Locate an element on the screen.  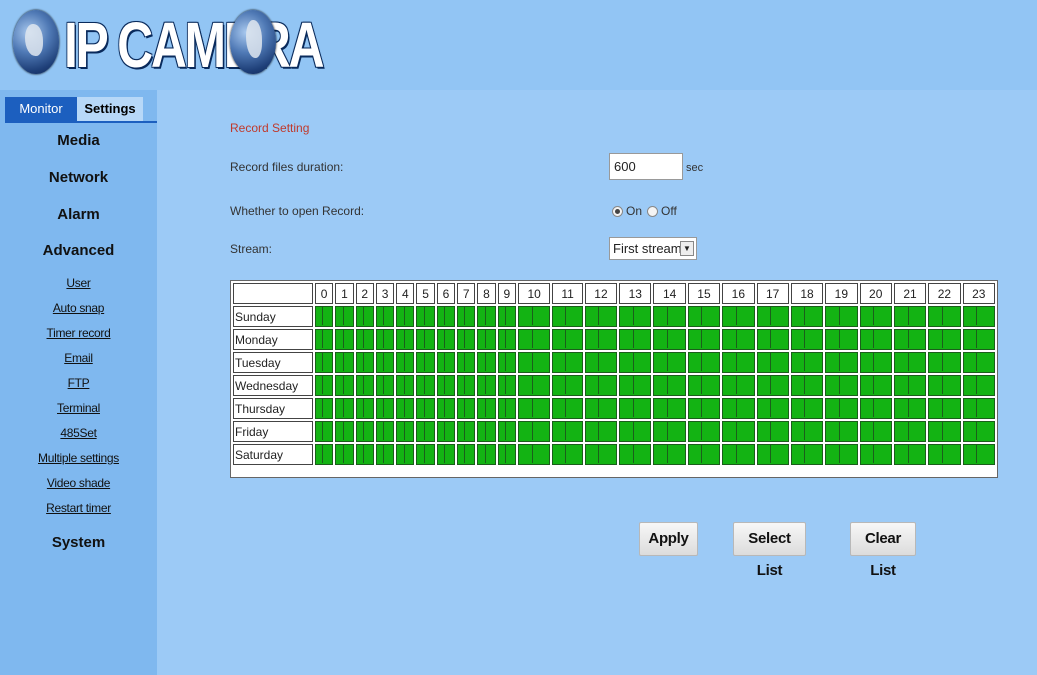
sidebar-subitem-video-shade: Video shade is located at coordinates (78, 483).